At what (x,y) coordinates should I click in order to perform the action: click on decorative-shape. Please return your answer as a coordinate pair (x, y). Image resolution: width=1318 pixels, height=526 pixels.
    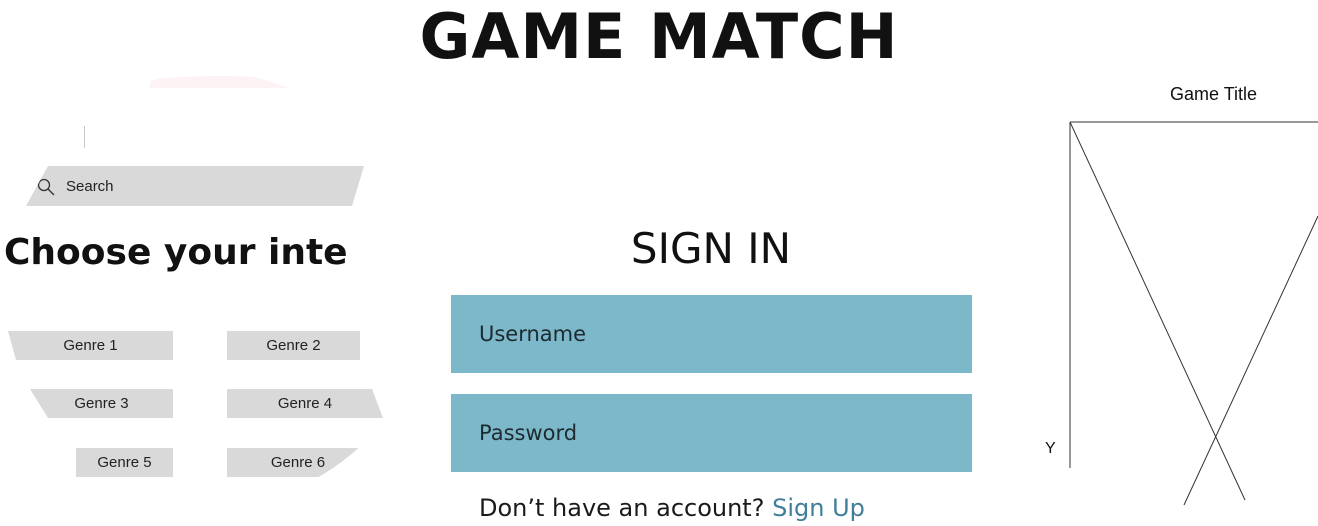
    Looking at the image, I should click on (220, 82).